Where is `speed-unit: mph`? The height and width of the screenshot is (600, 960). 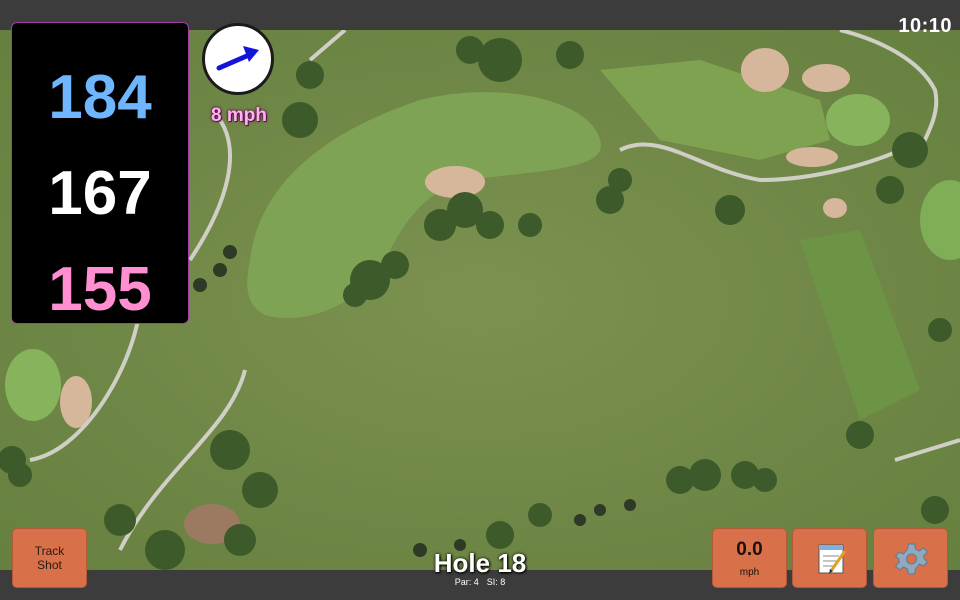
speed-unit: mph is located at coordinates (749, 572).